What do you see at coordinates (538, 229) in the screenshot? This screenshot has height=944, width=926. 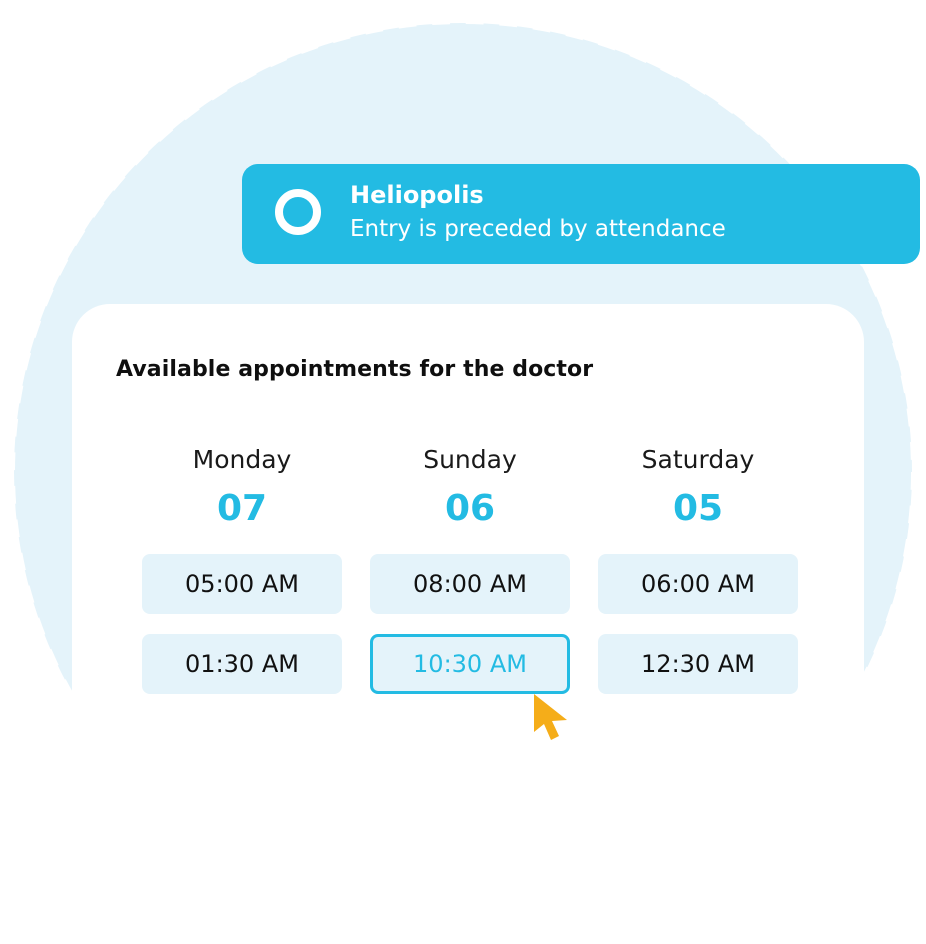 I see `location-note: Entry is preceded by attendance` at bounding box center [538, 229].